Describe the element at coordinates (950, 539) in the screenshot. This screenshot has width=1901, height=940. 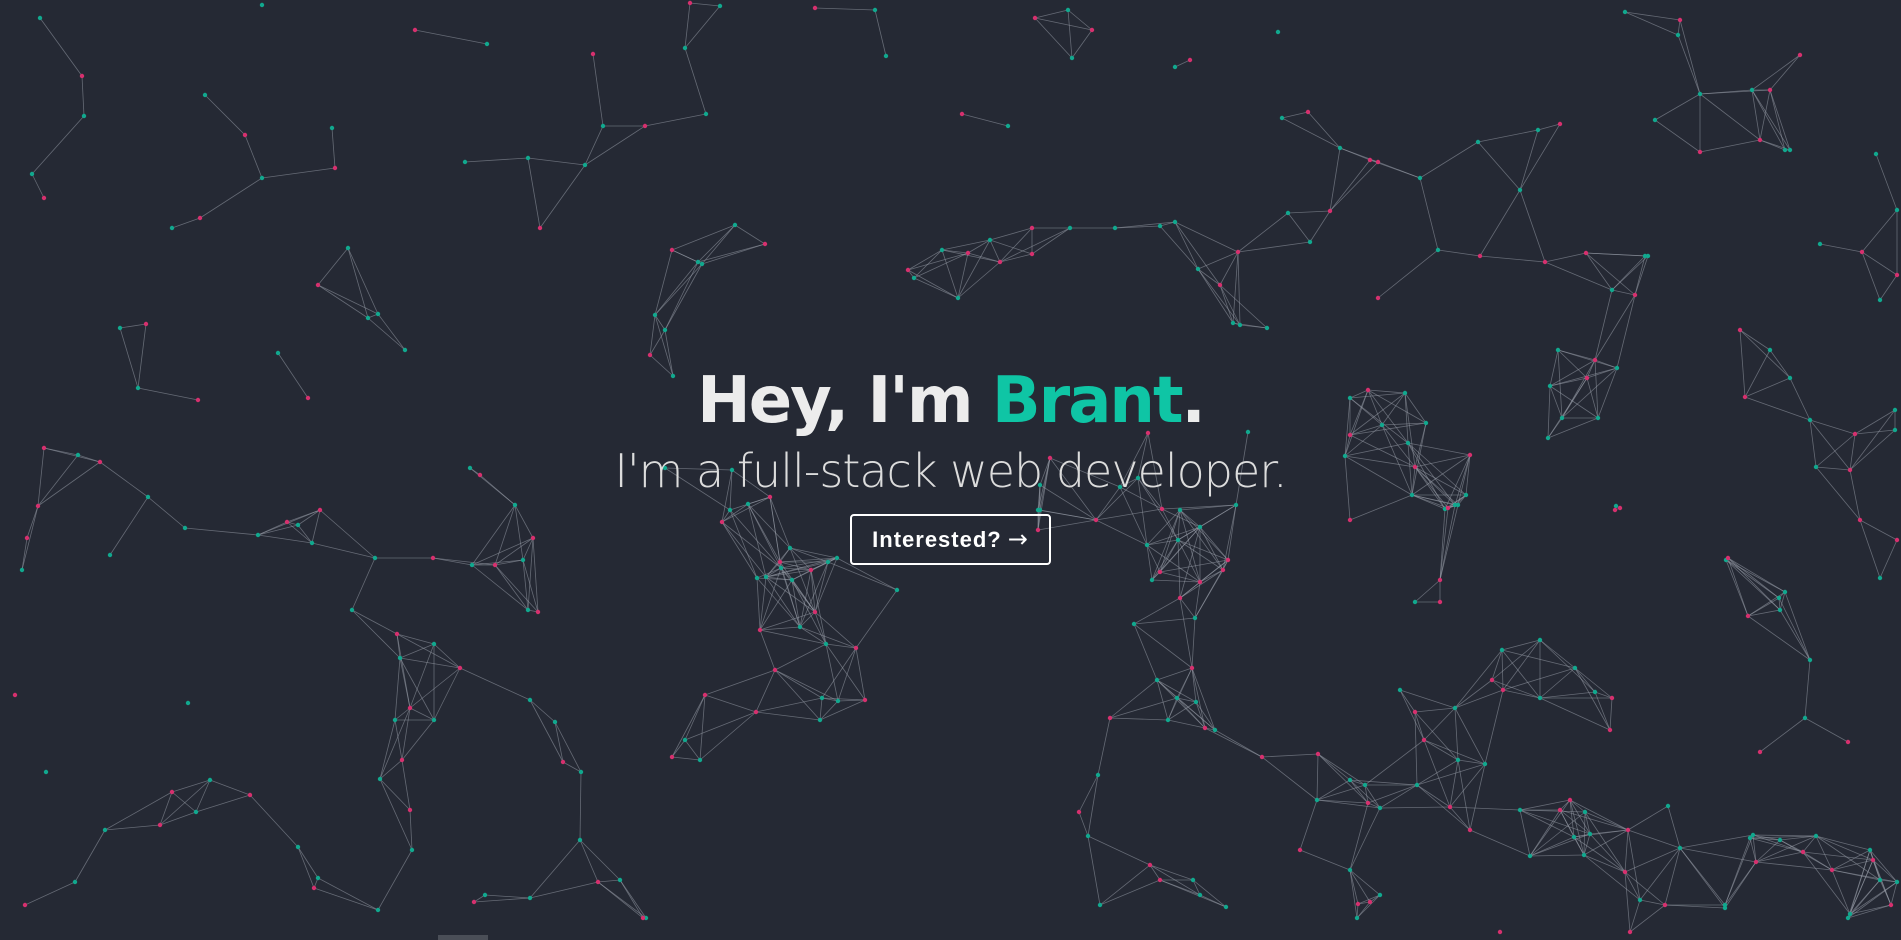
I see `interested-button: Interested? →` at that location.